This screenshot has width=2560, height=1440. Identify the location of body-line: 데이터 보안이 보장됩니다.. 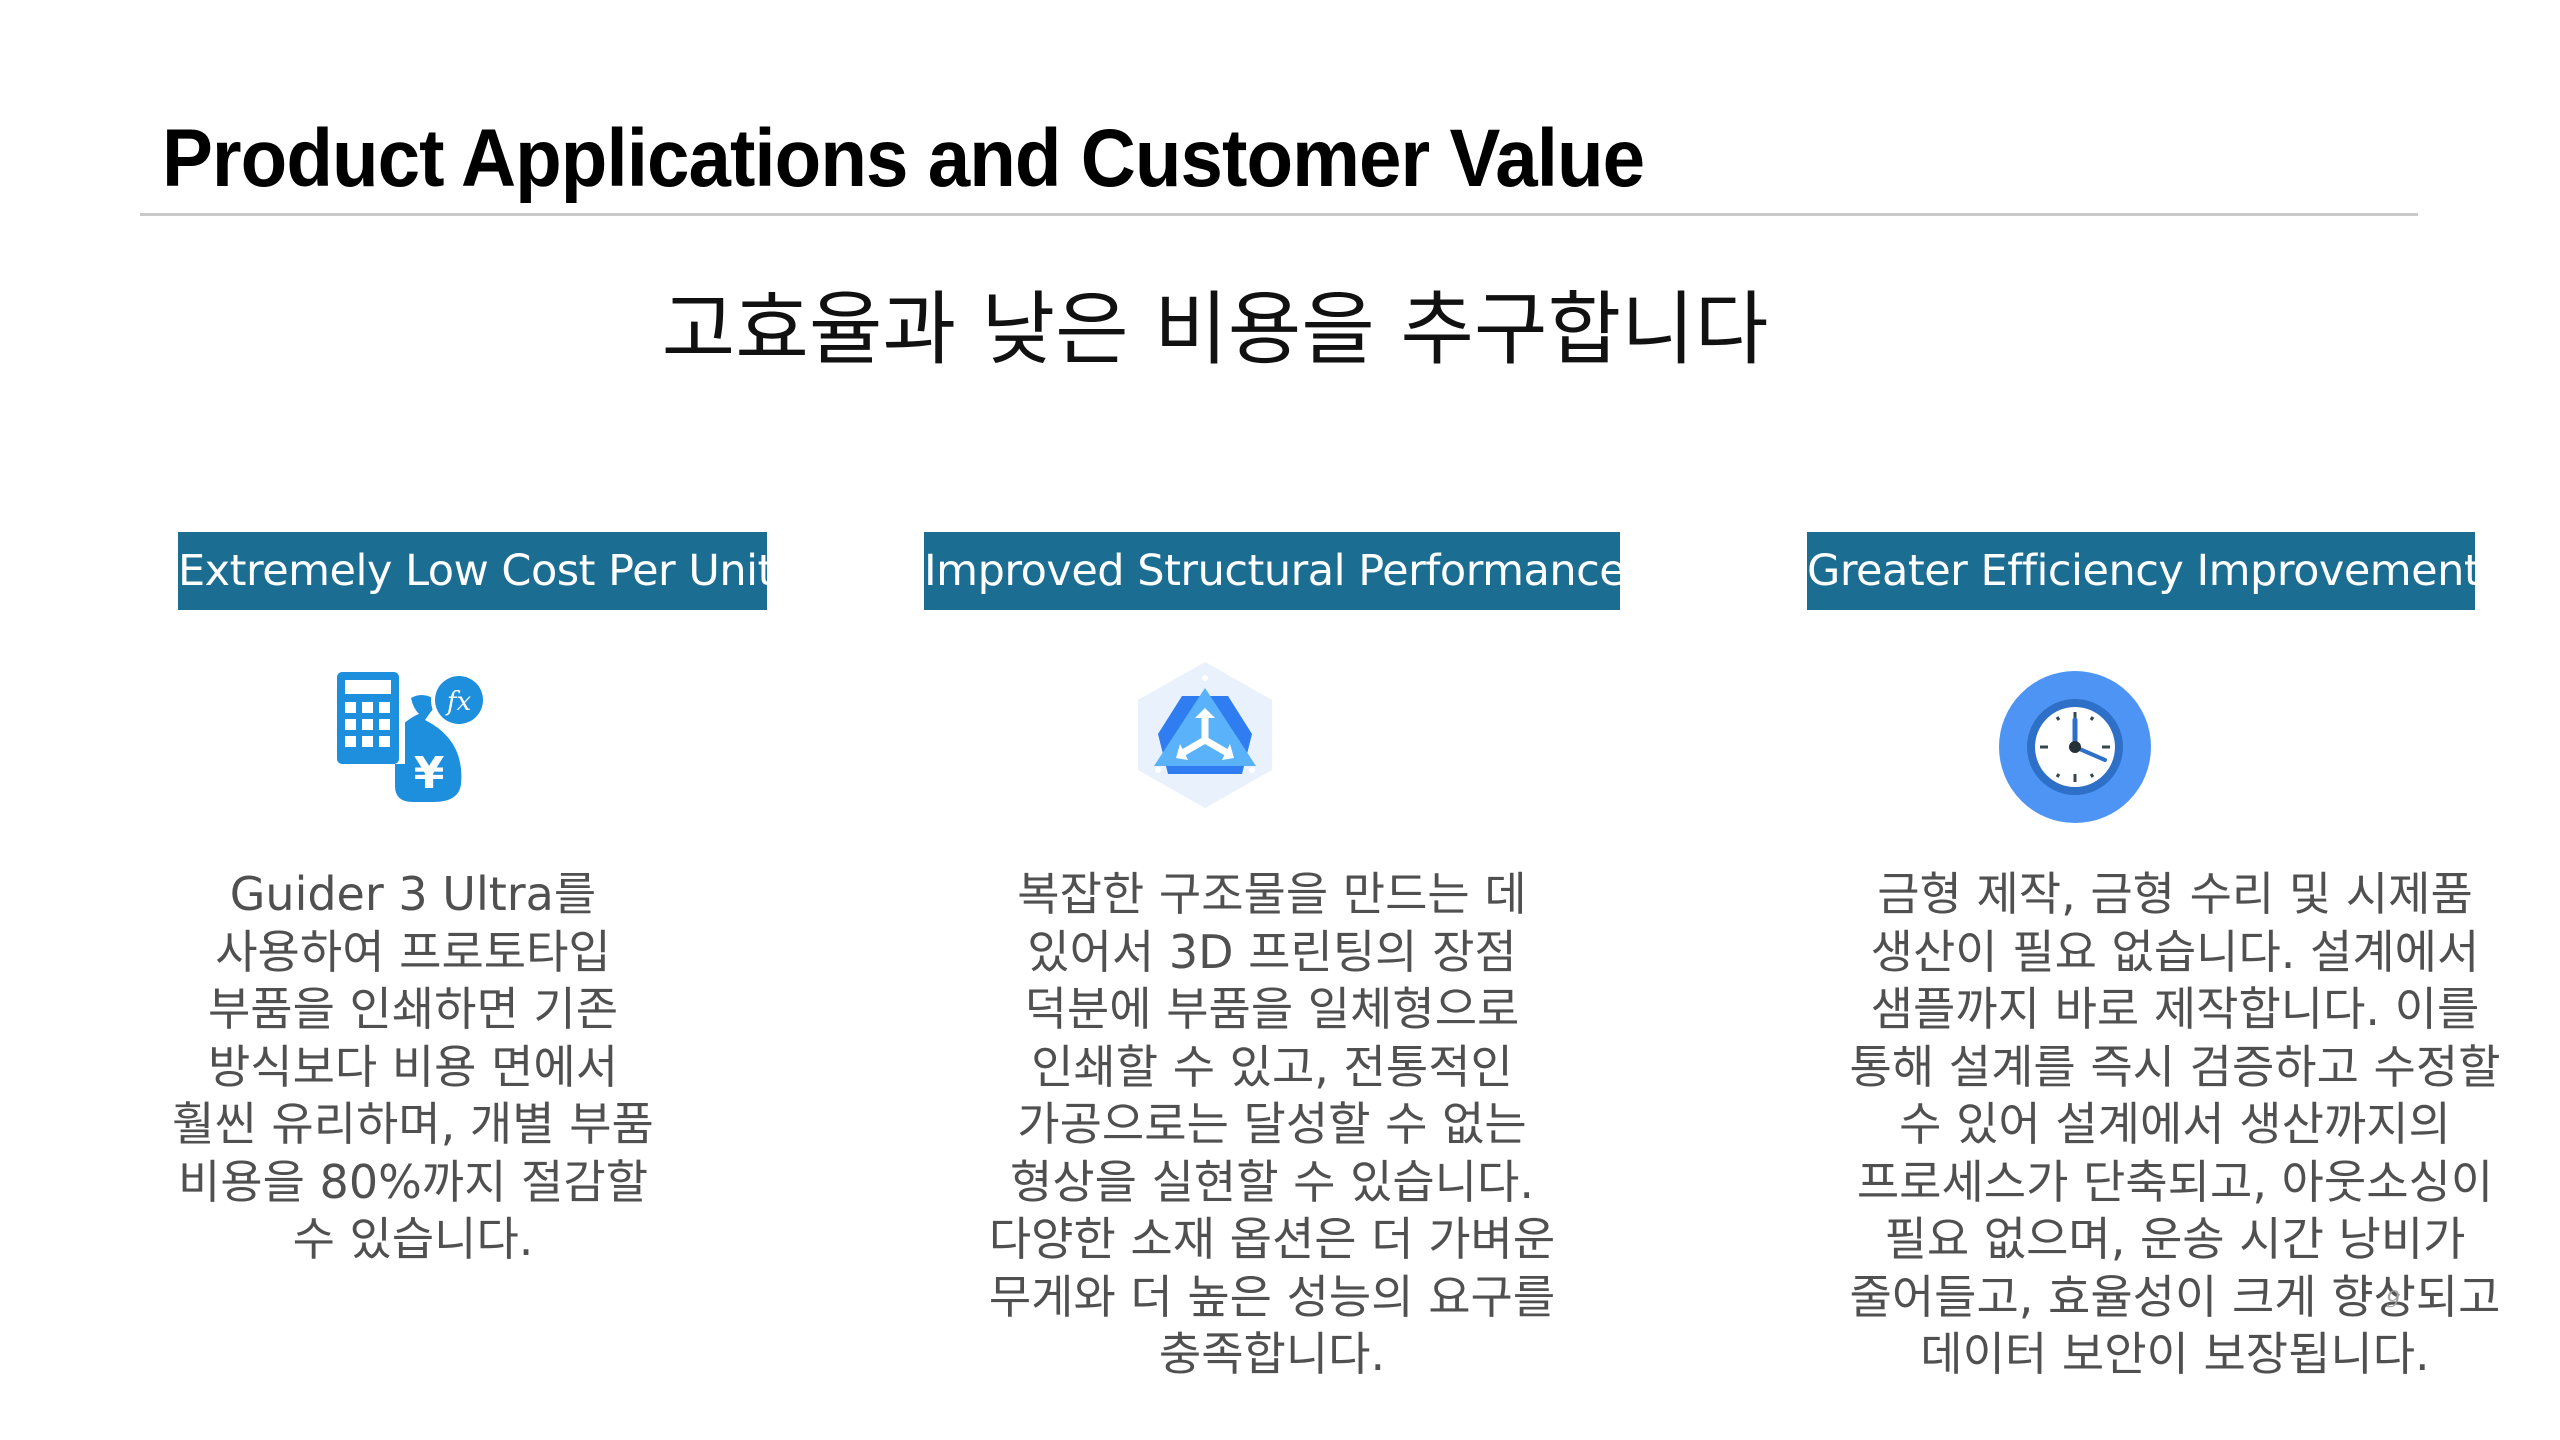
(2175, 1354).